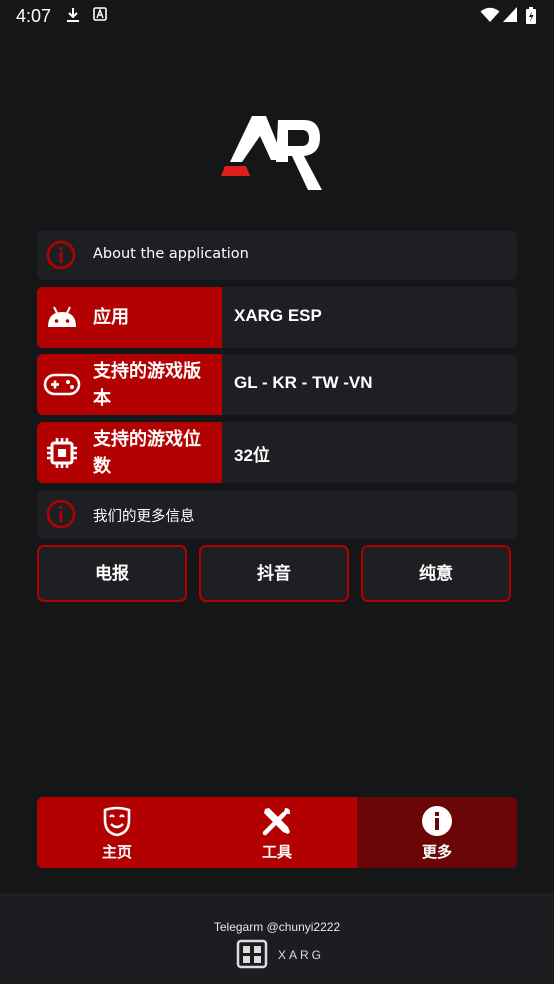 Image resolution: width=554 pixels, height=984 pixels. What do you see at coordinates (301, 955) in the screenshot?
I see `footer-brand-text: XARG` at bounding box center [301, 955].